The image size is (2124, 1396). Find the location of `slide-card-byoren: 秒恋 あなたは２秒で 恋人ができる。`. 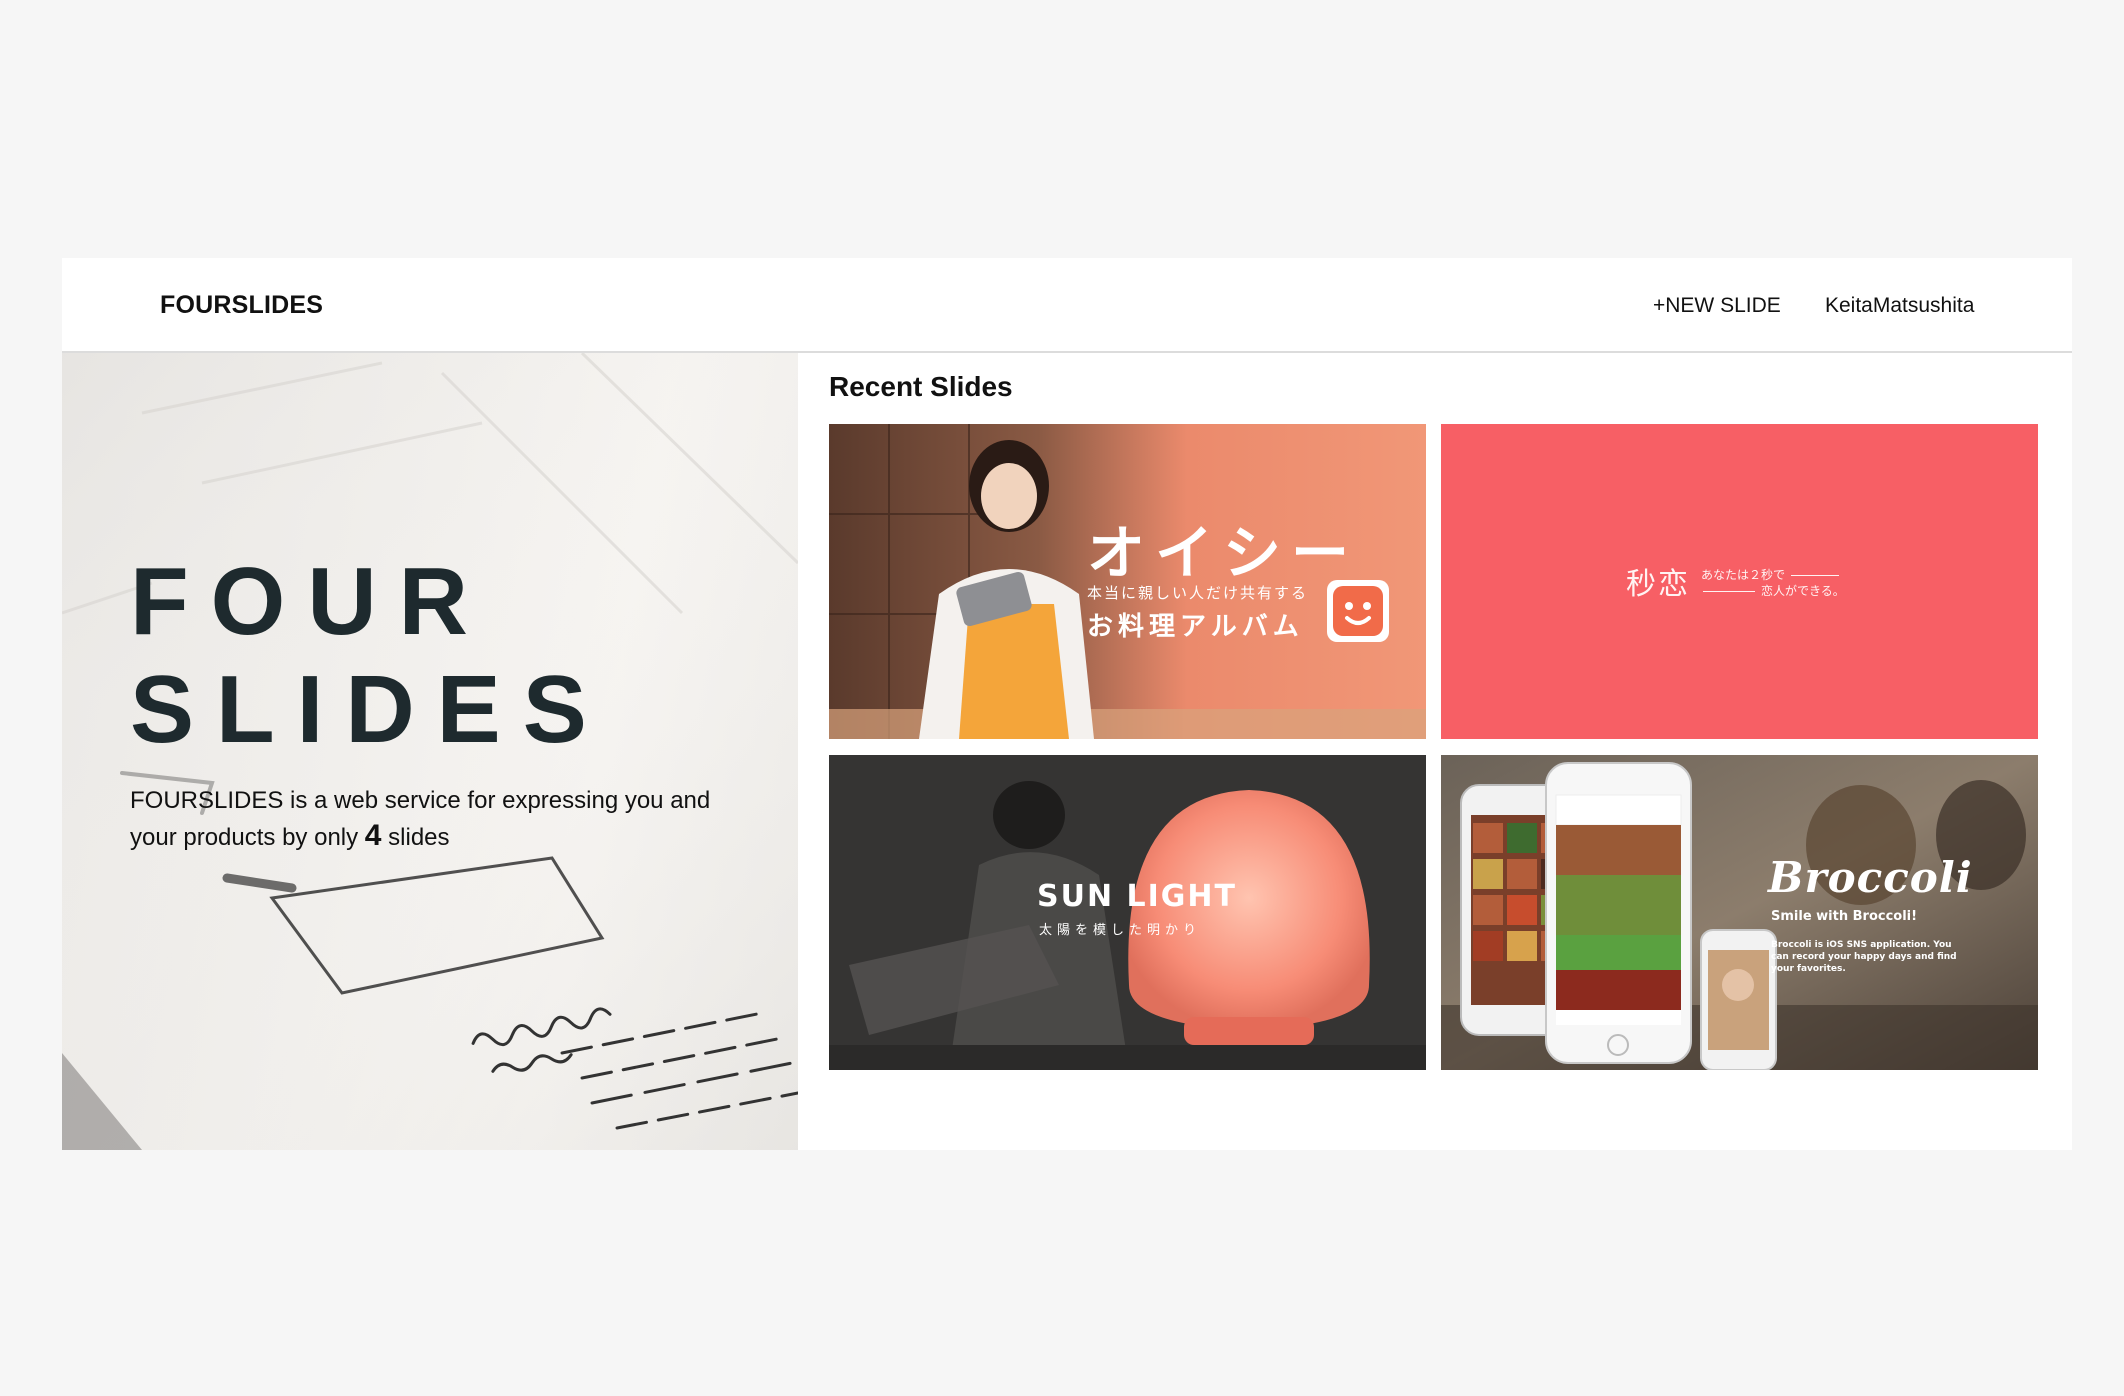

slide-card-byoren: 秒恋 あなたは２秒で 恋人ができる。 is located at coordinates (1739, 581).